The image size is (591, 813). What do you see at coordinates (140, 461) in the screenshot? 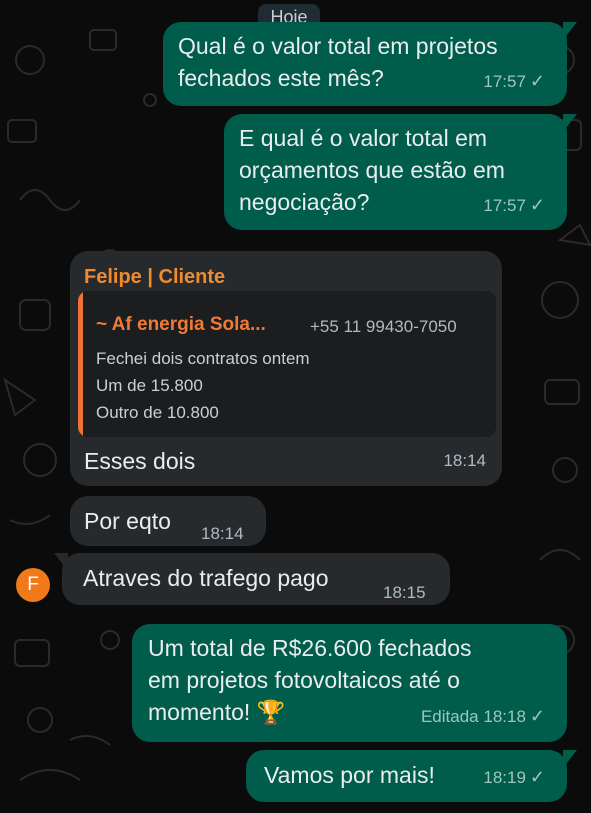
I see `message-text: Esses dois` at bounding box center [140, 461].